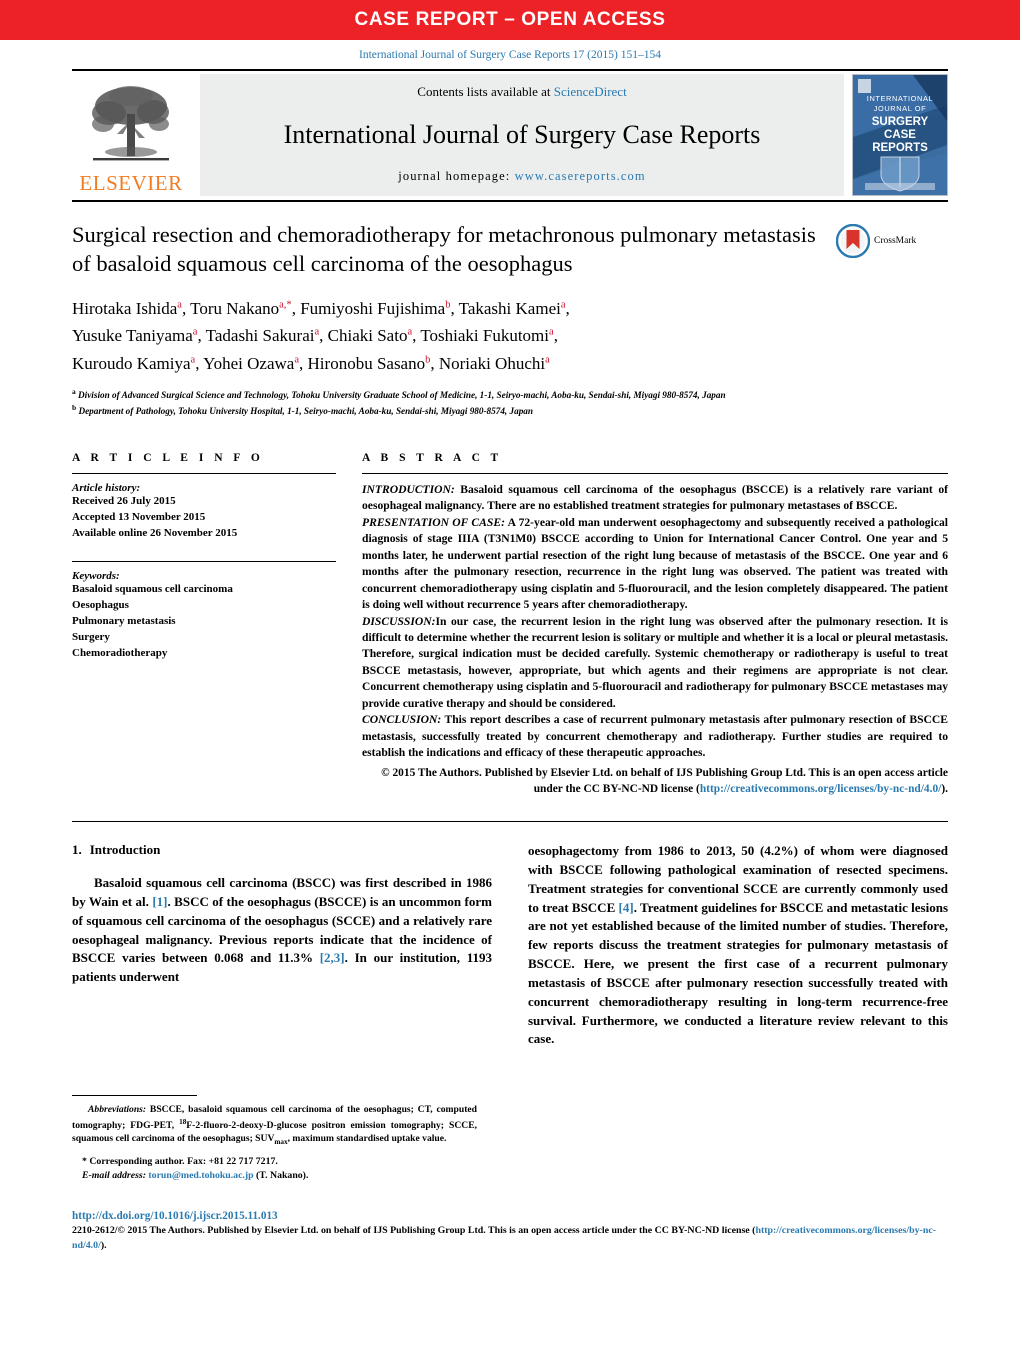 This screenshot has width=1020, height=1351. What do you see at coordinates (134, 1095) in the screenshot?
I see `footnote-rule` at bounding box center [134, 1095].